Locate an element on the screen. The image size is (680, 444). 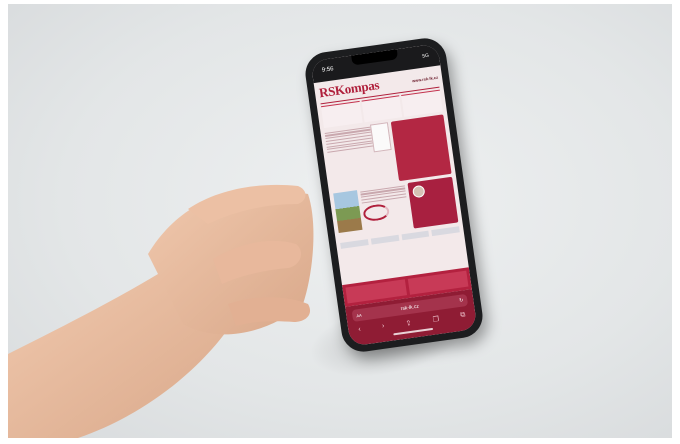
tabs-icon: ⧉ is located at coordinates (463, 315).